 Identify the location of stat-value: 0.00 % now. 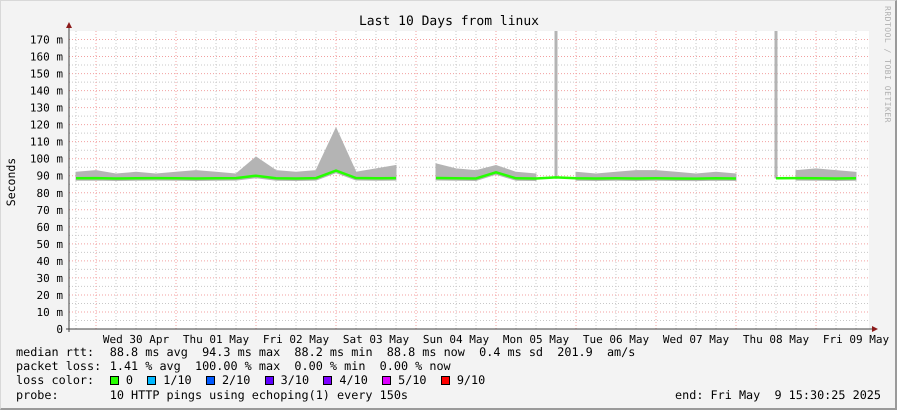
(415, 366).